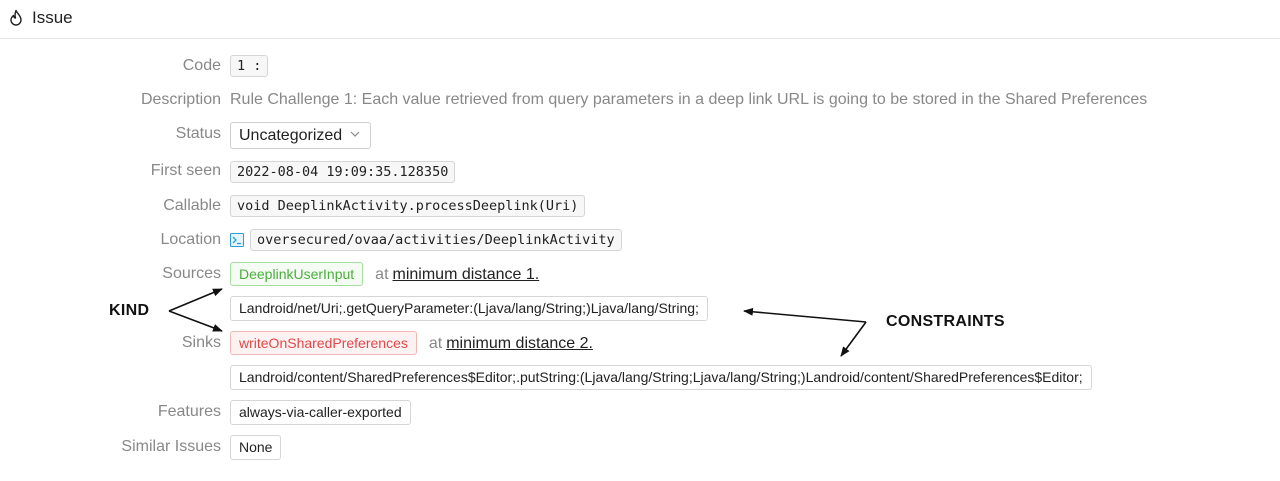 The width and height of the screenshot is (1280, 481). What do you see at coordinates (16, 17) in the screenshot?
I see `flame-icon` at bounding box center [16, 17].